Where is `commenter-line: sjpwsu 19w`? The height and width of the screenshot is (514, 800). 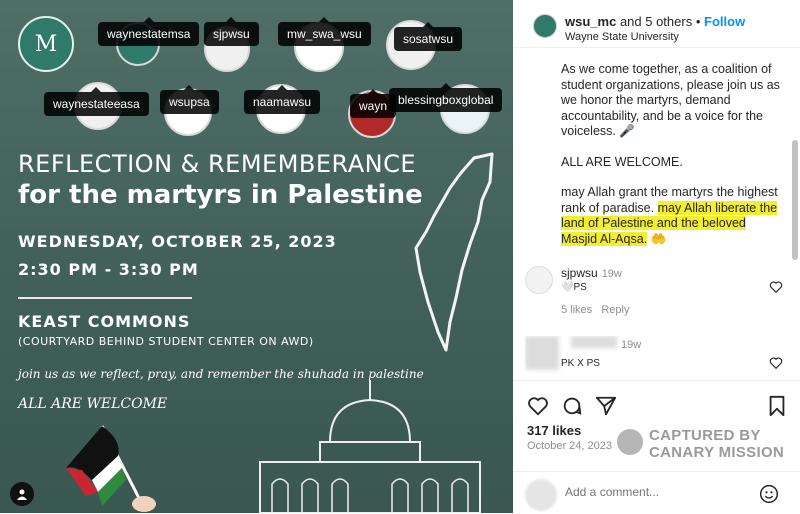 commenter-line: sjpwsu 19w is located at coordinates (591, 273).